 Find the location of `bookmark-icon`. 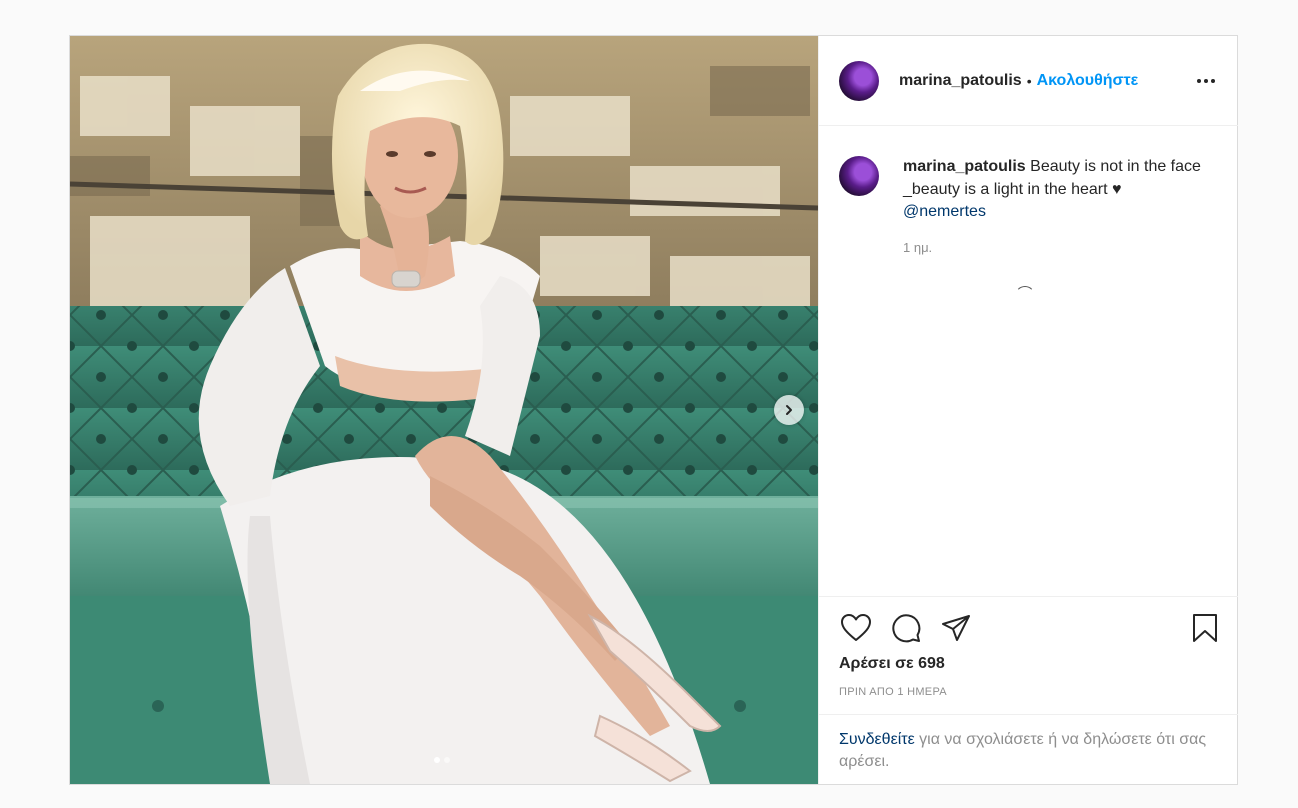

bookmark-icon is located at coordinates (1205, 628).